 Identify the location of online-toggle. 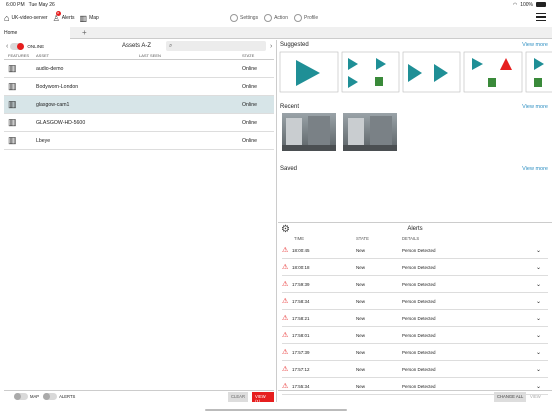
(17, 46).